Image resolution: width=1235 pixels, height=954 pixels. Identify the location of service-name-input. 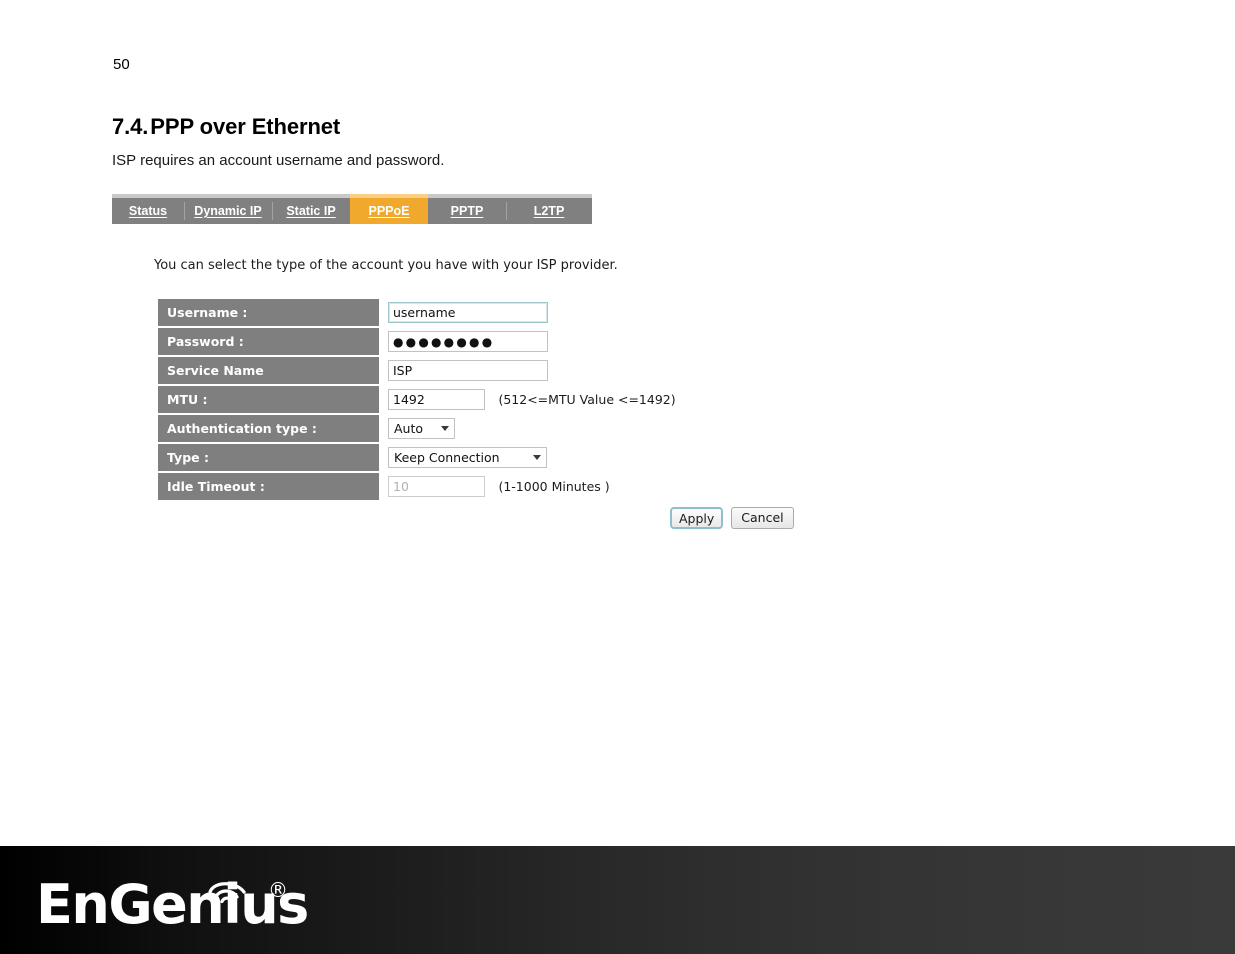
(468, 370).